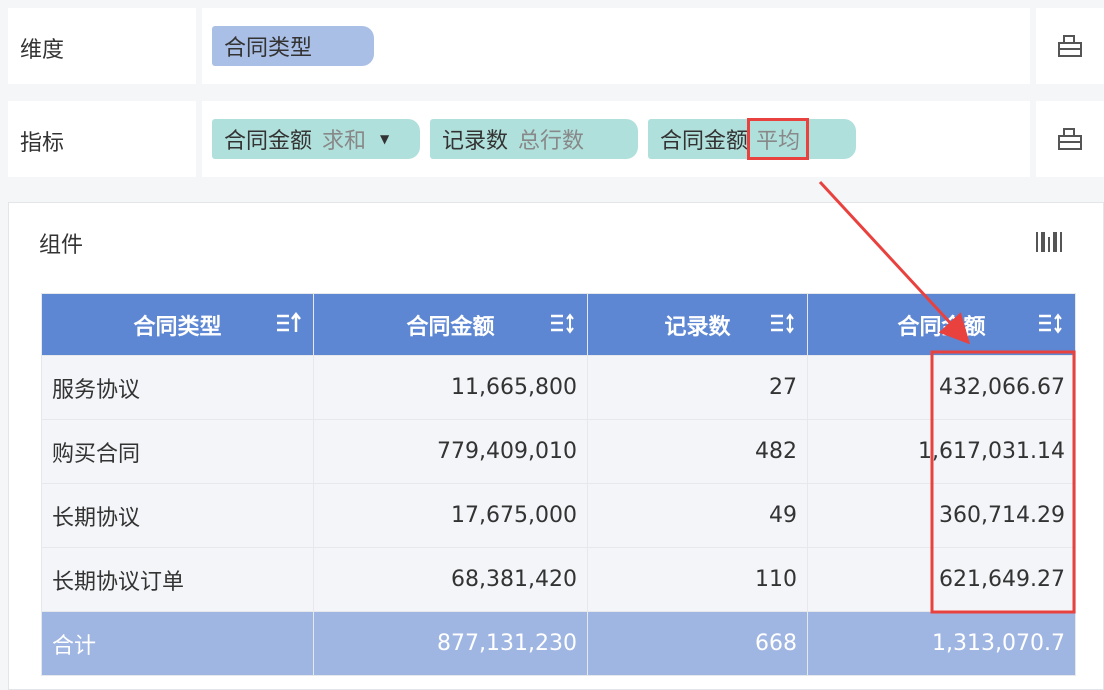 The height and width of the screenshot is (690, 1104). I want to click on cell-amount-avg: 432,066.67, so click(941, 387).